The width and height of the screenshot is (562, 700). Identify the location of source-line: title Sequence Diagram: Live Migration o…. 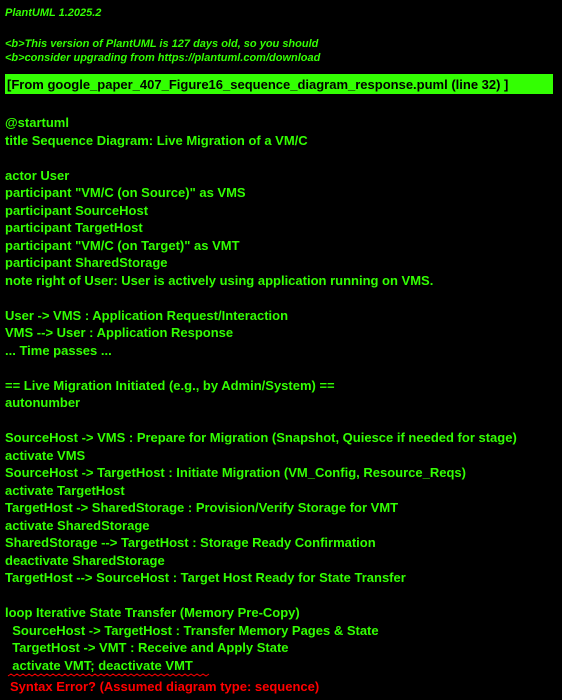
(156, 140).